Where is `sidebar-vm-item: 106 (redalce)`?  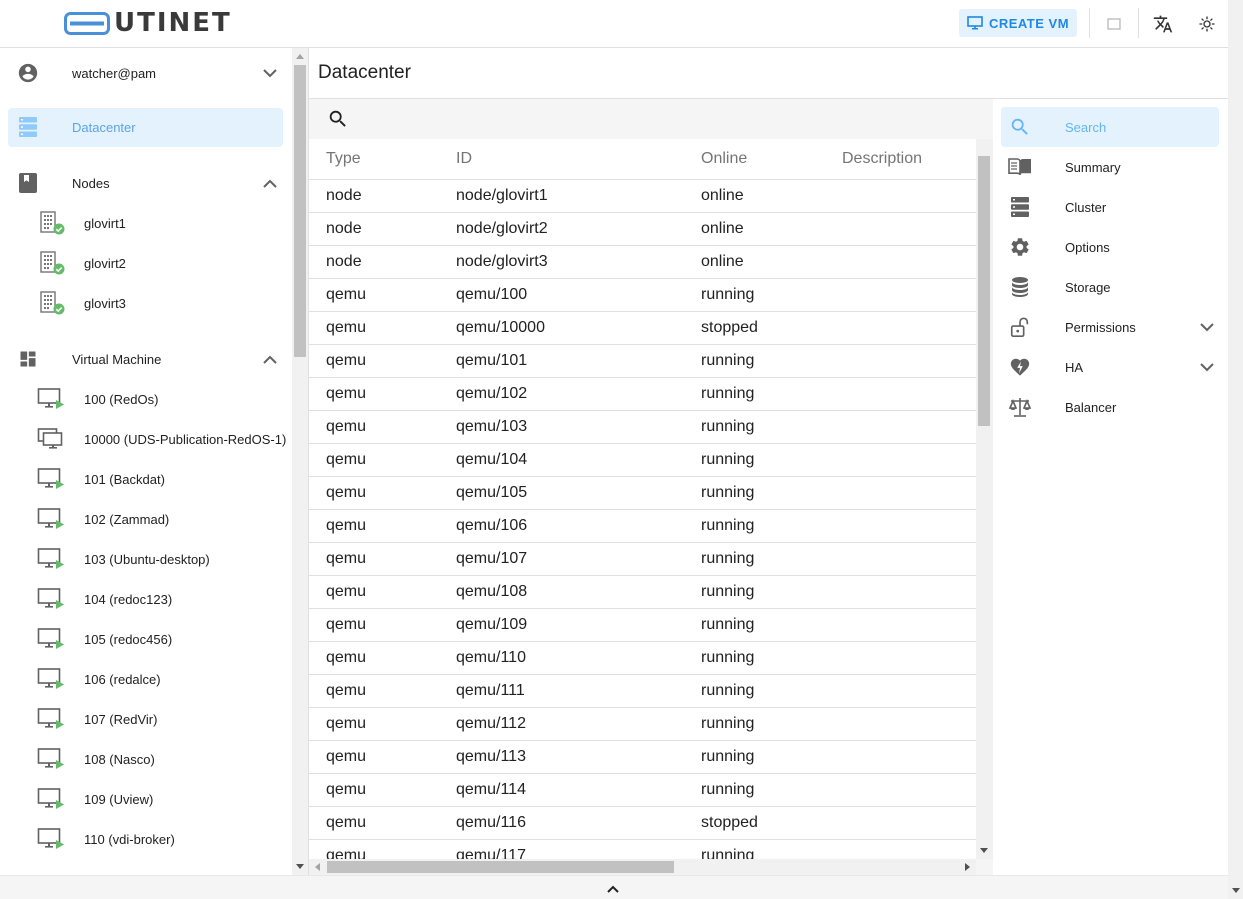
sidebar-vm-item: 106 (redalce) is located at coordinates (146, 679).